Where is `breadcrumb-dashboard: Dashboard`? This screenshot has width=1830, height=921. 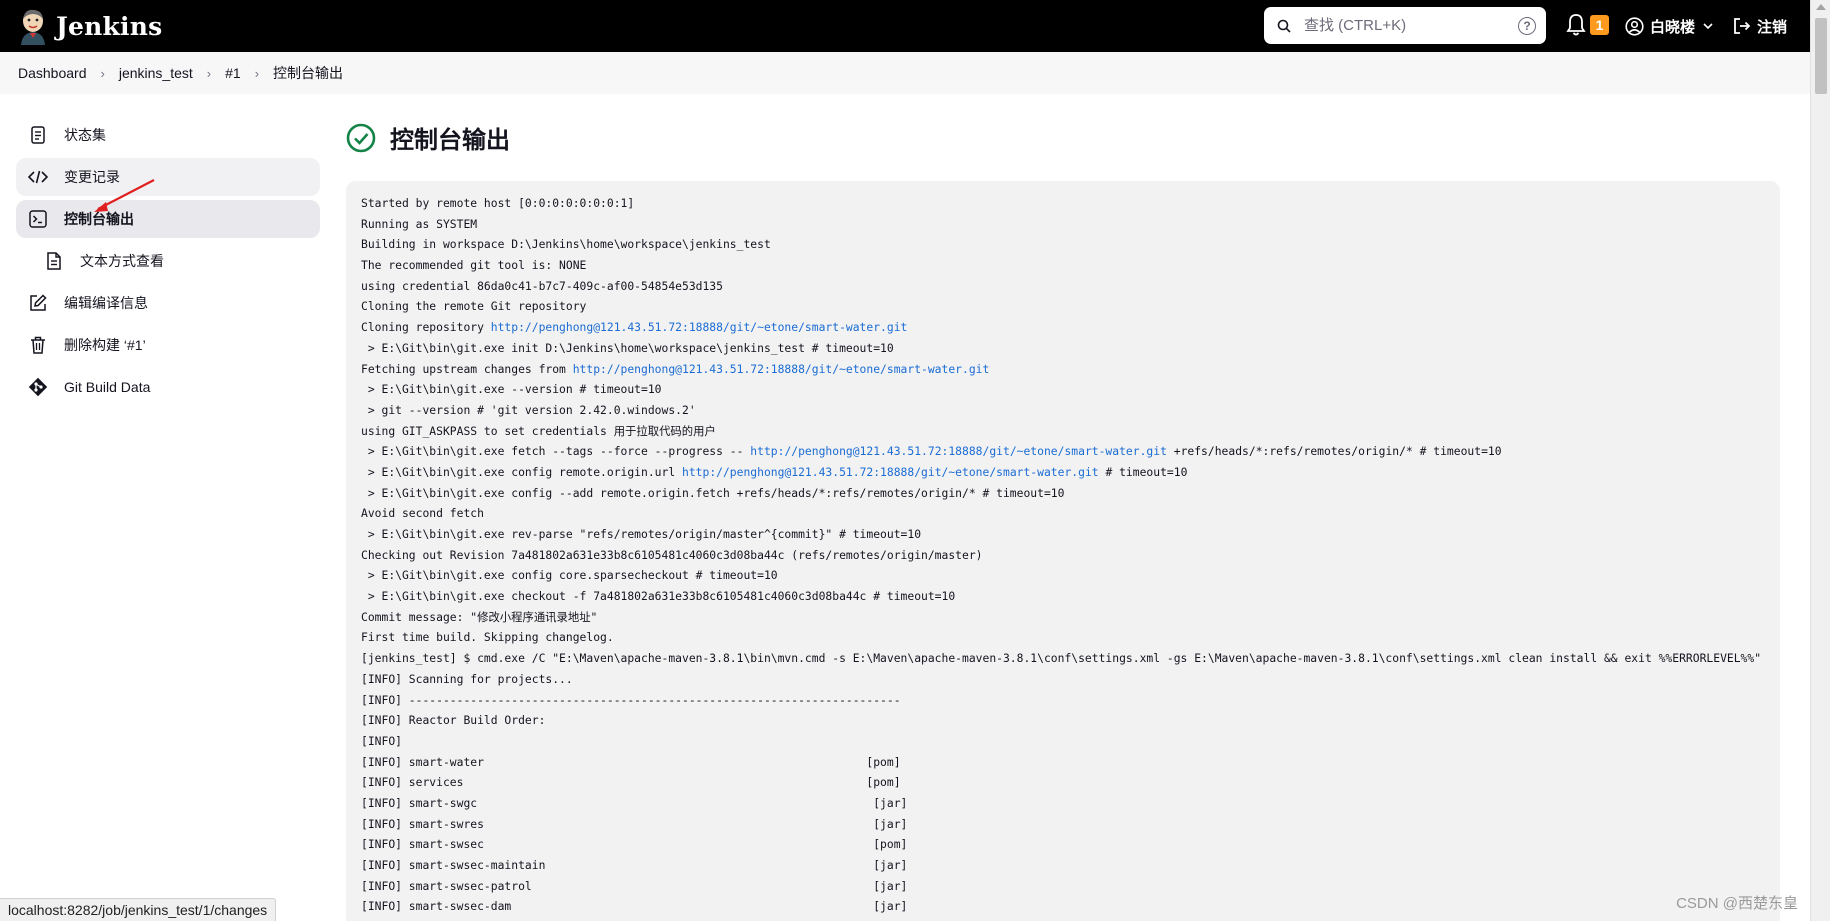
breadcrumb-dashboard: Dashboard is located at coordinates (52, 73).